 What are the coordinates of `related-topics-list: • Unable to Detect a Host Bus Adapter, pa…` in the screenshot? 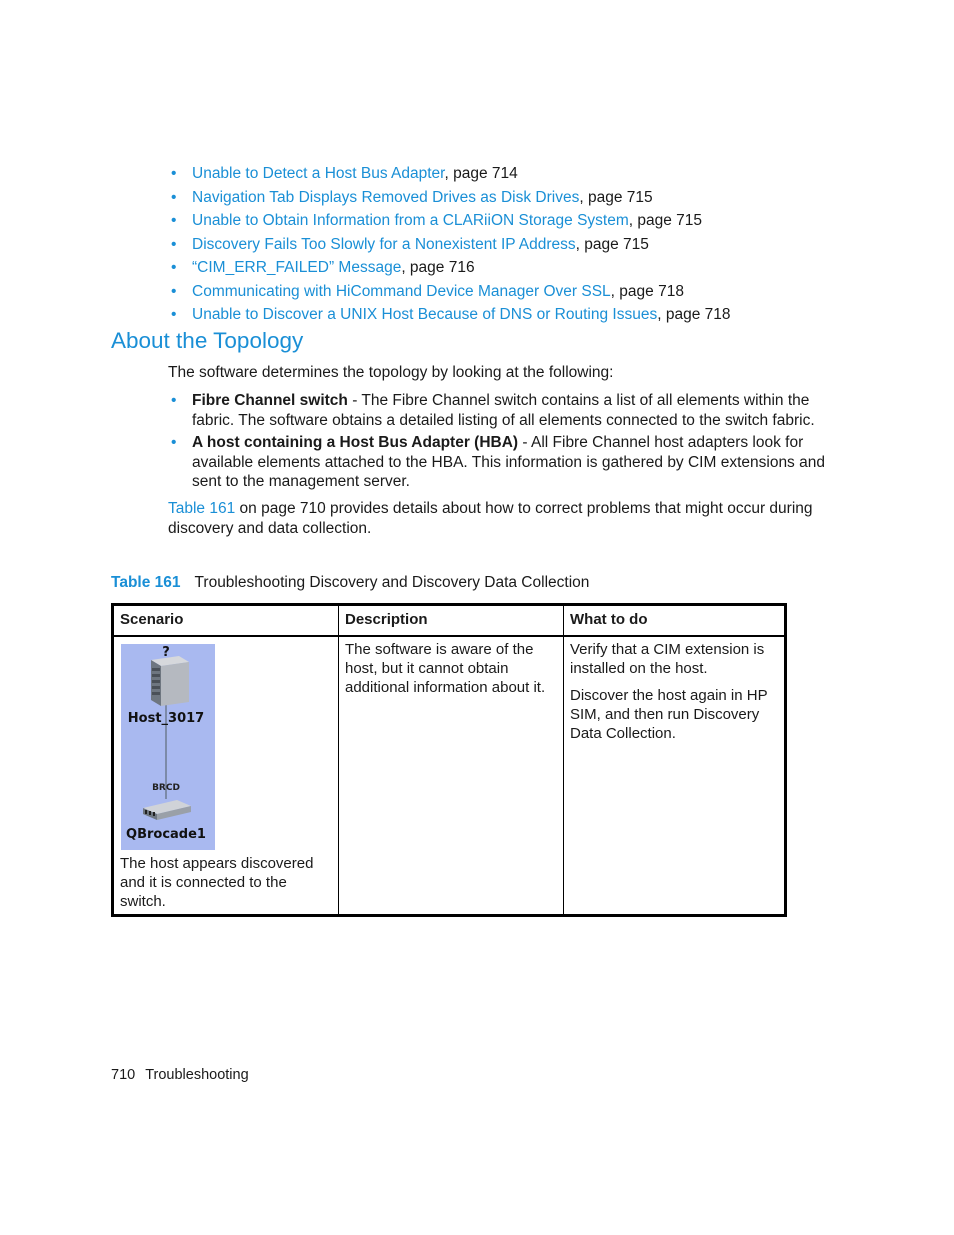 It's located at (449, 244).